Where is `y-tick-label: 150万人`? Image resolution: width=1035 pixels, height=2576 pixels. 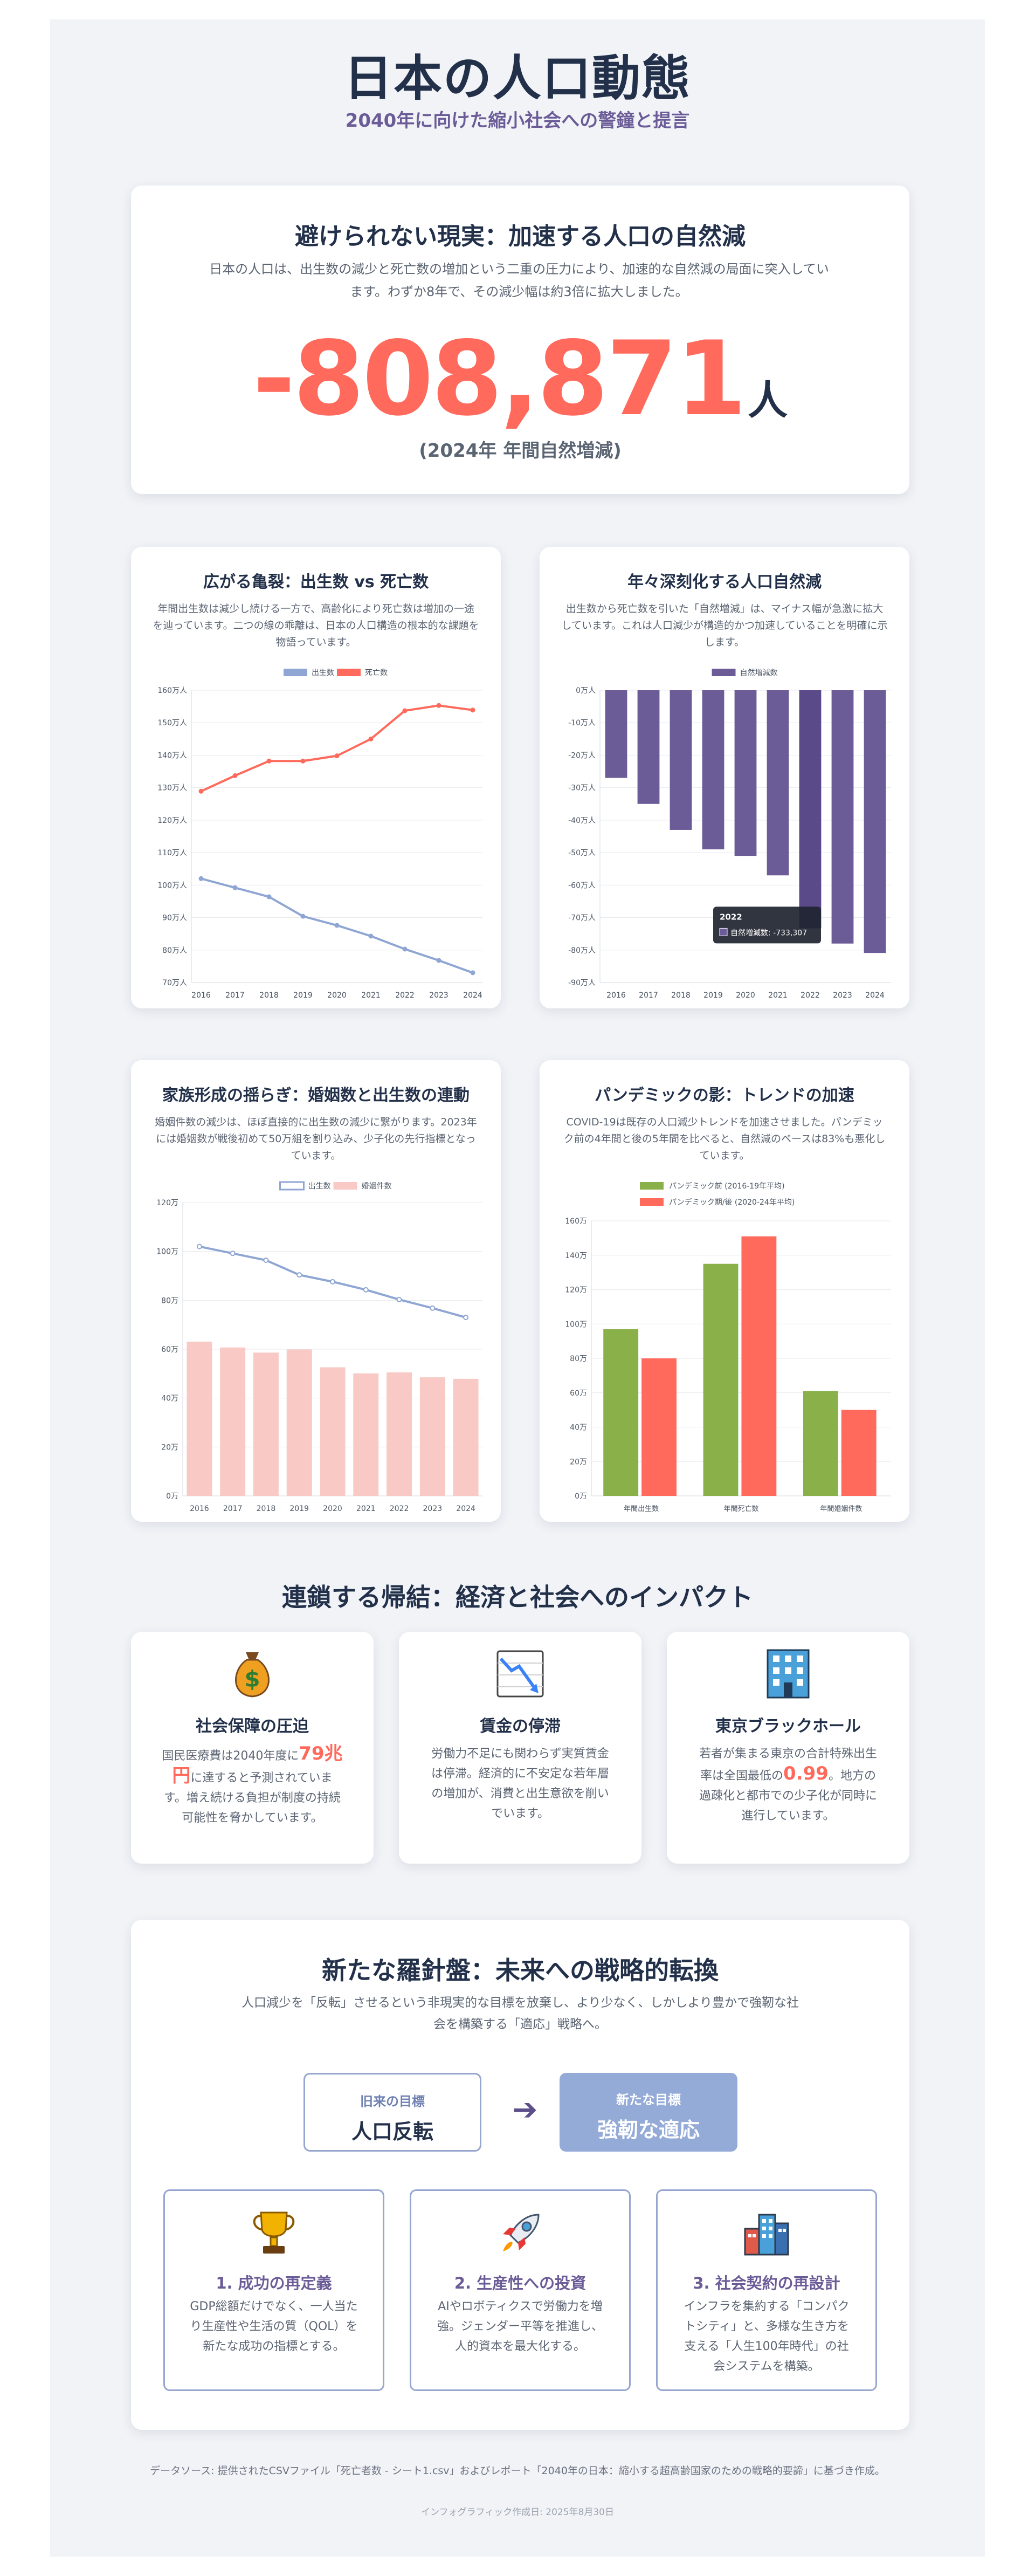
y-tick-label: 150万人 is located at coordinates (172, 723).